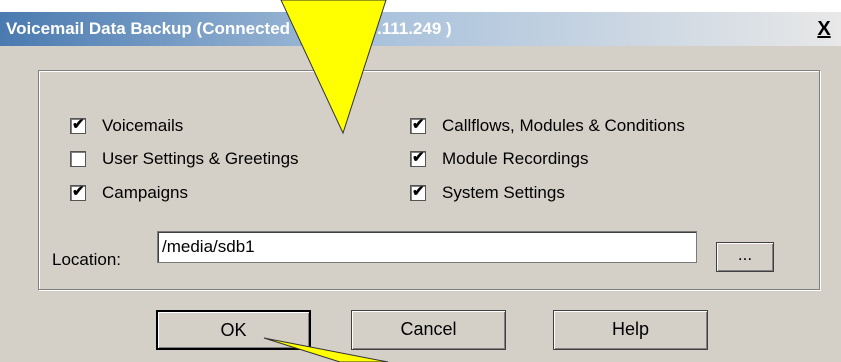  I want to click on annotation-arrow-bottom, so click(326, 349).